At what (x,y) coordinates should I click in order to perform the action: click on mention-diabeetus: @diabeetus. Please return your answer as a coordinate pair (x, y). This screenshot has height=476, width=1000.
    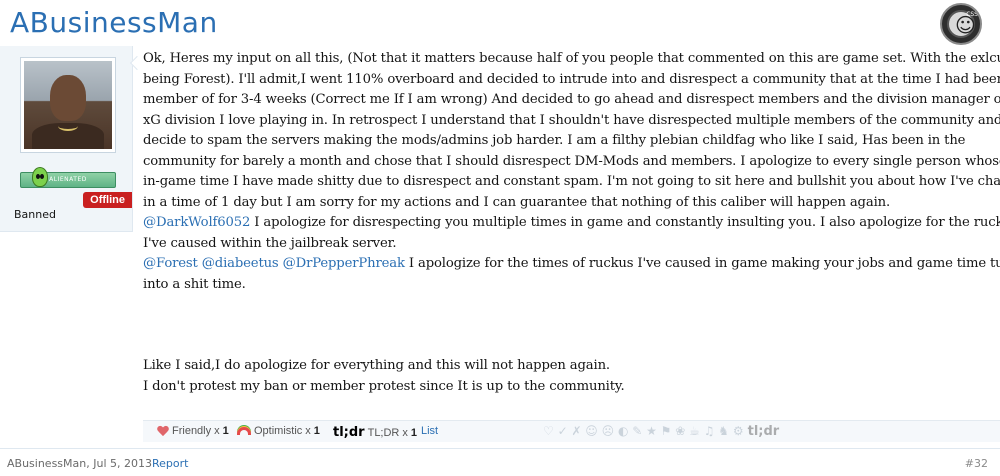
    Looking at the image, I should click on (240, 263).